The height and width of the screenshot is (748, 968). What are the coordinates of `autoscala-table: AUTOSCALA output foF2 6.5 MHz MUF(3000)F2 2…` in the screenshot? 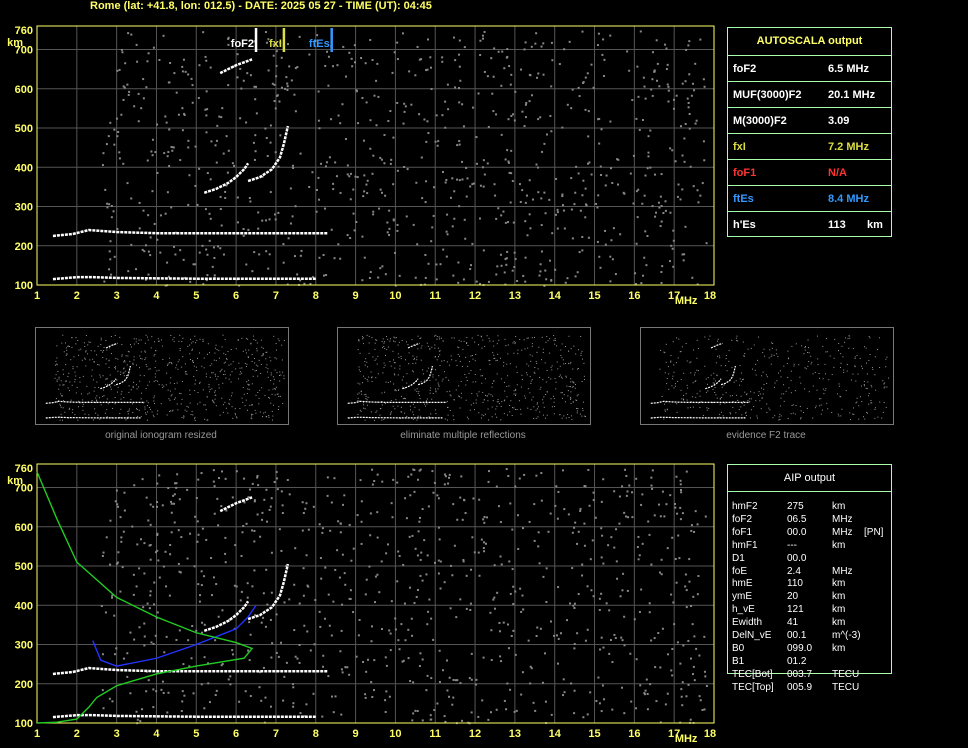 It's located at (809, 132).